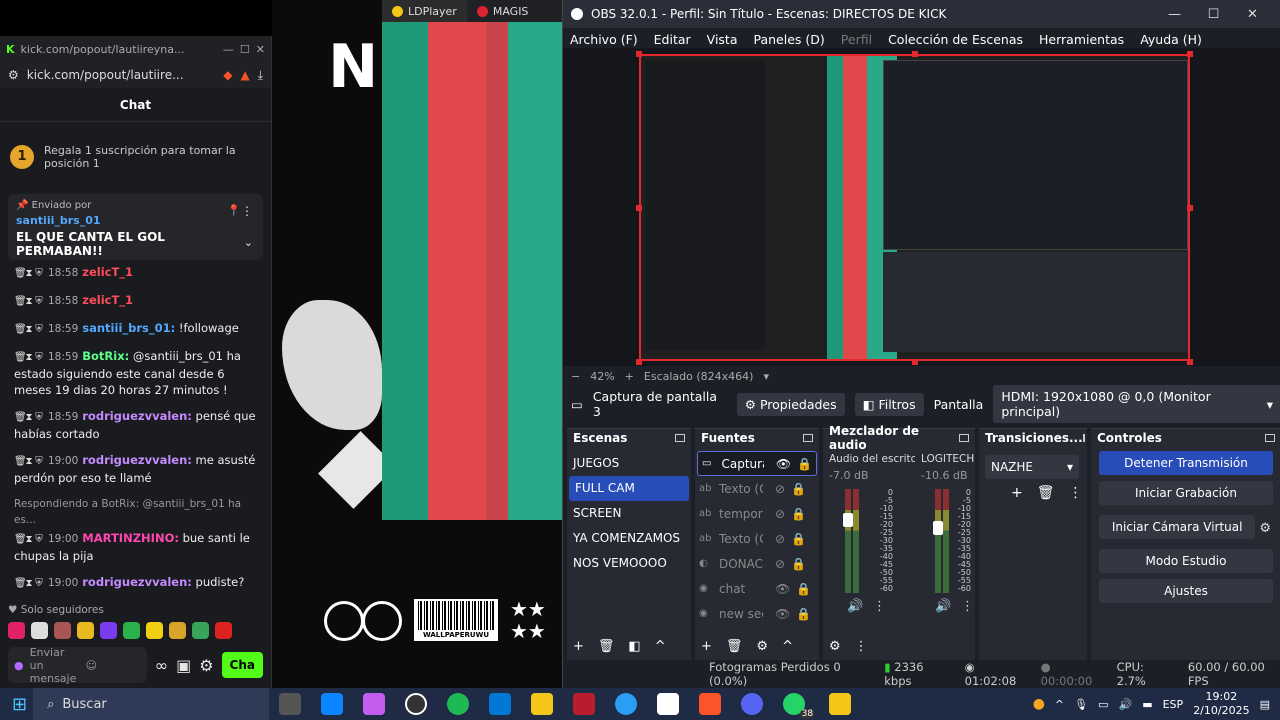  I want to click on store-icon, so click(332, 704).